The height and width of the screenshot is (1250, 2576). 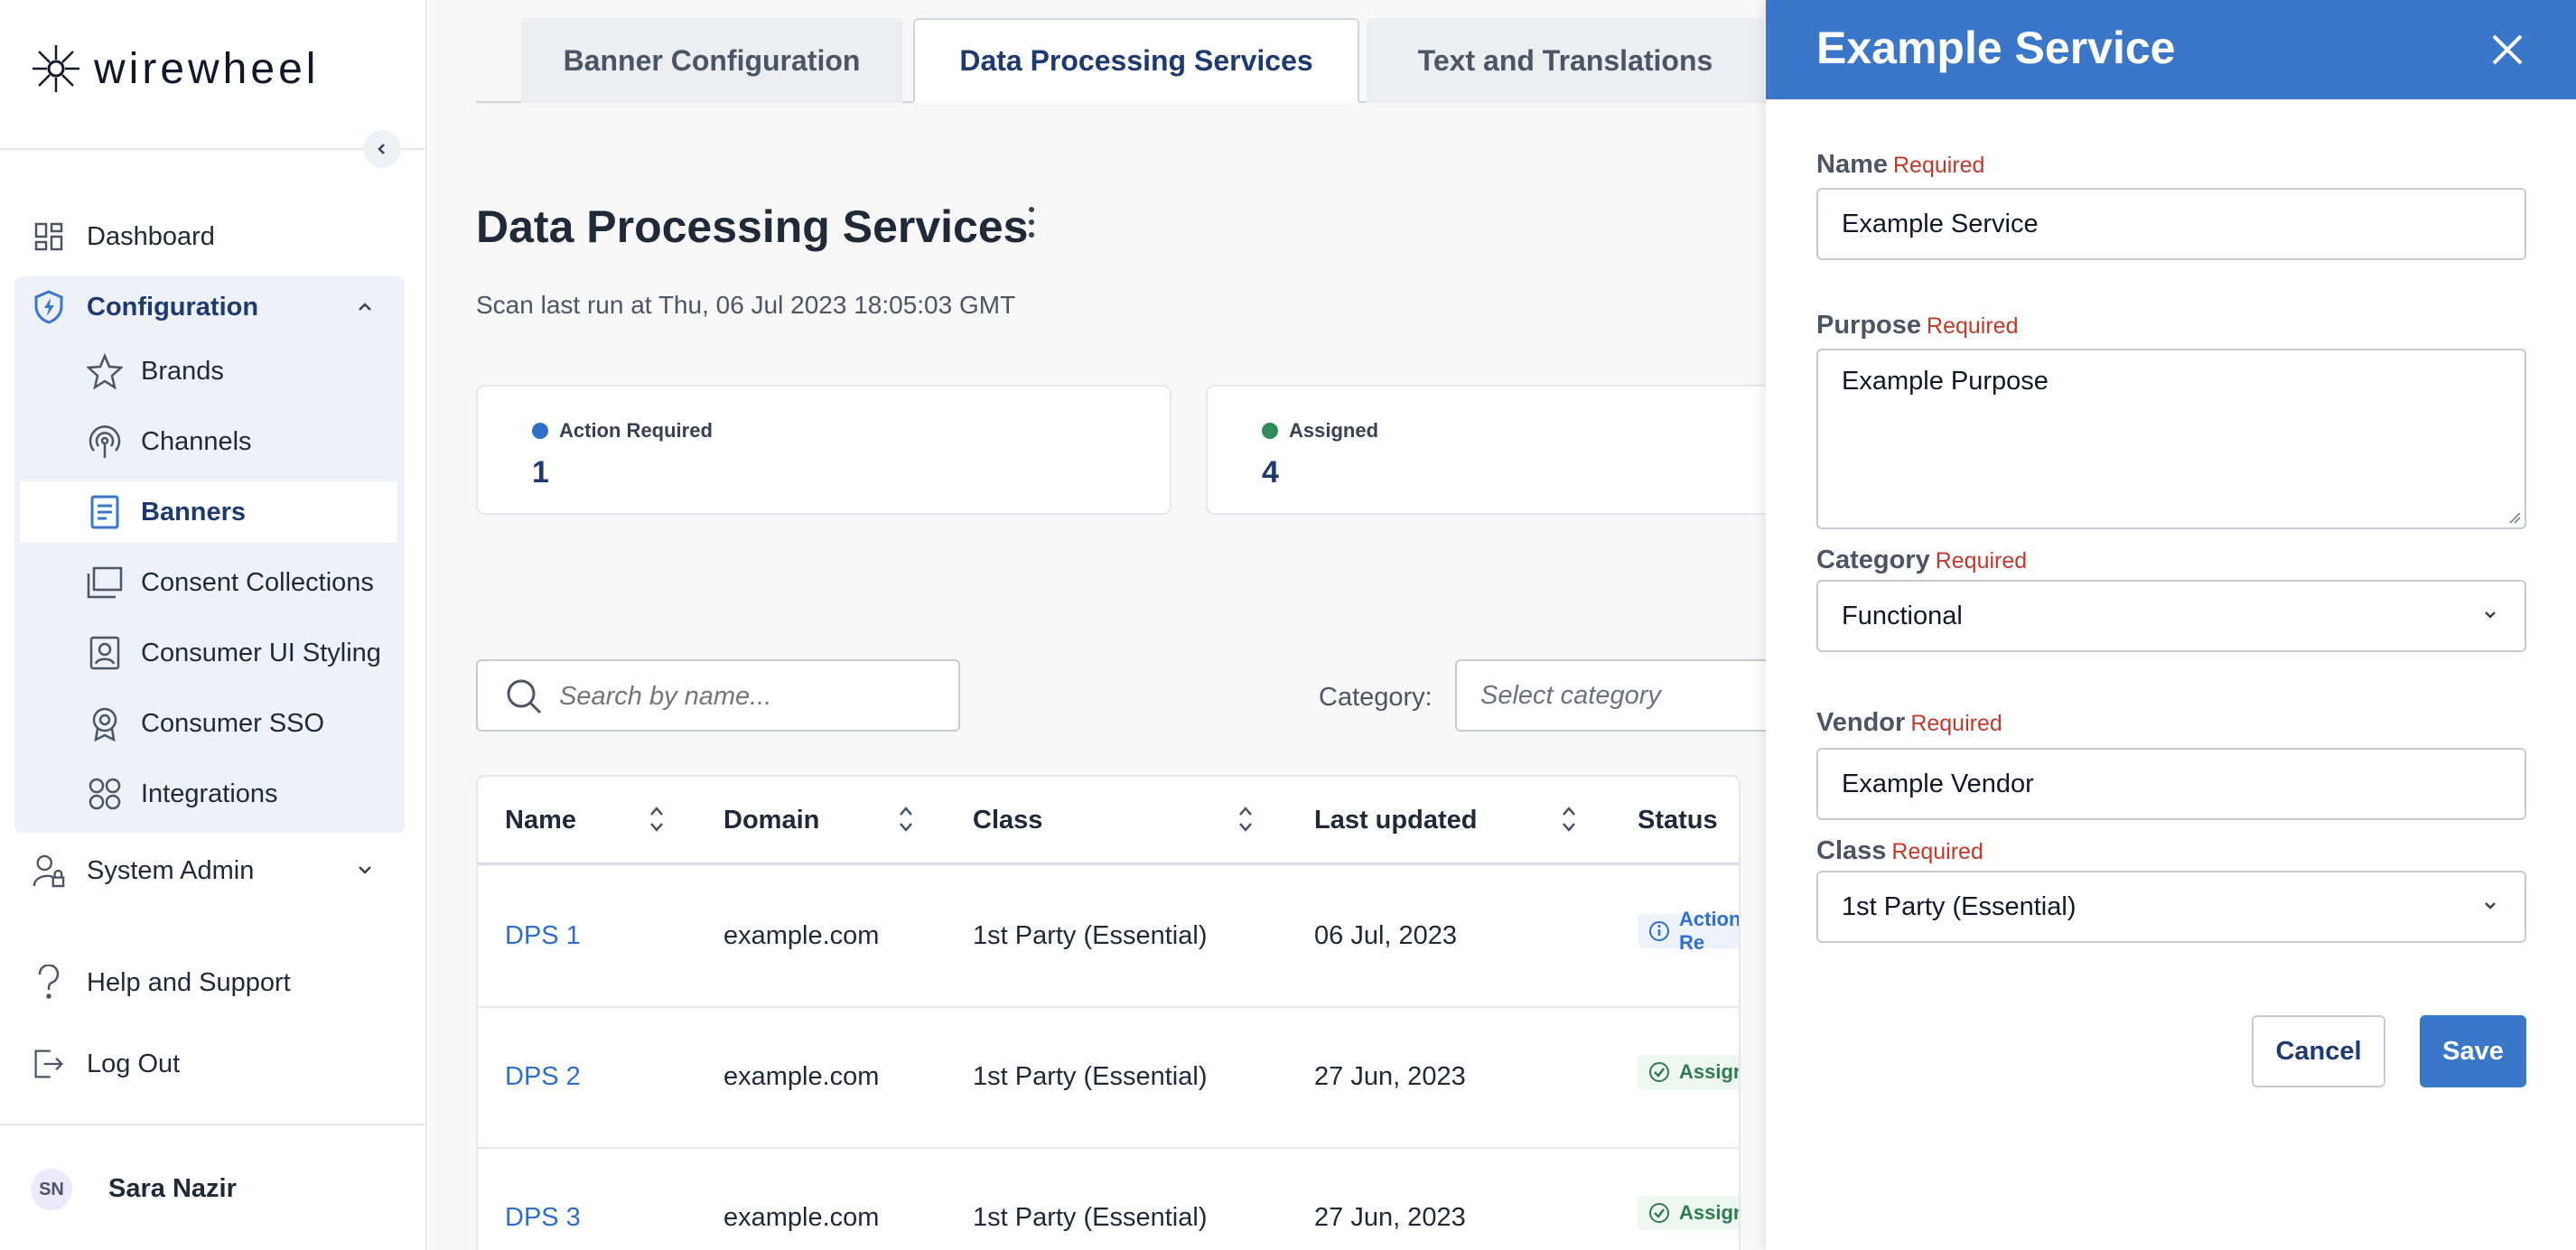 I want to click on user-card-icon, so click(x=105, y=653).